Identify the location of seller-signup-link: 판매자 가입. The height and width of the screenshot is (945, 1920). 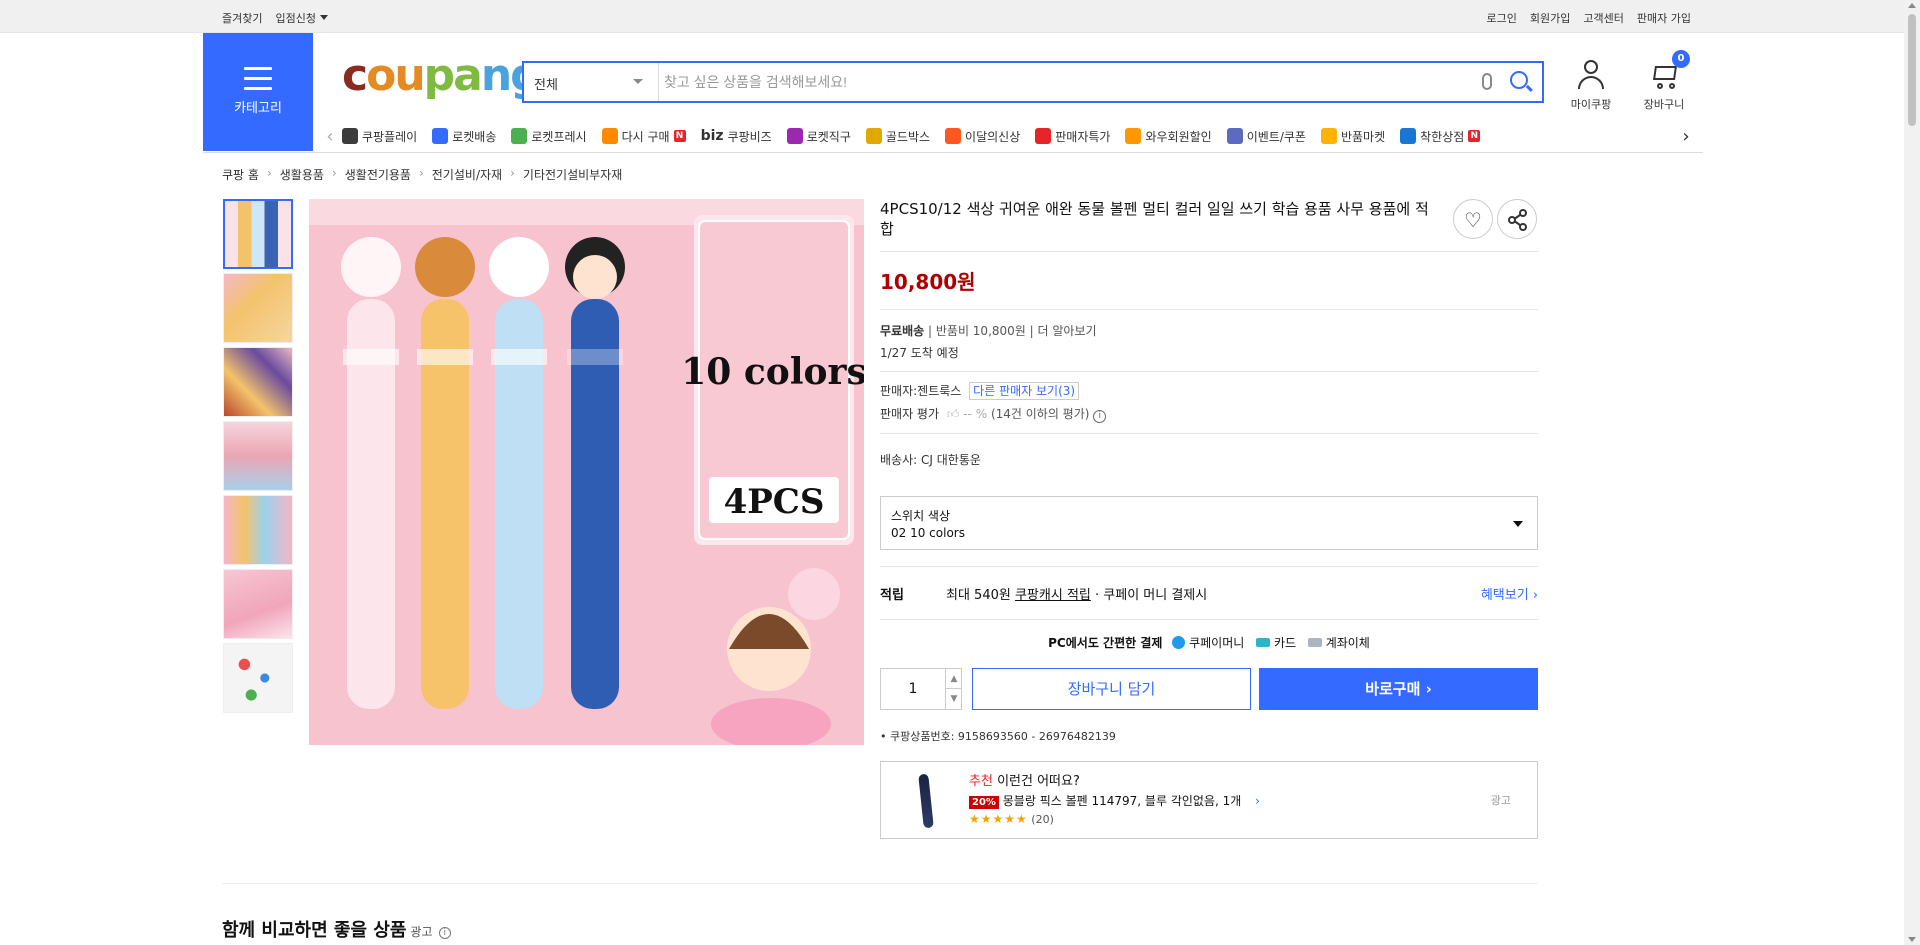
(1664, 18).